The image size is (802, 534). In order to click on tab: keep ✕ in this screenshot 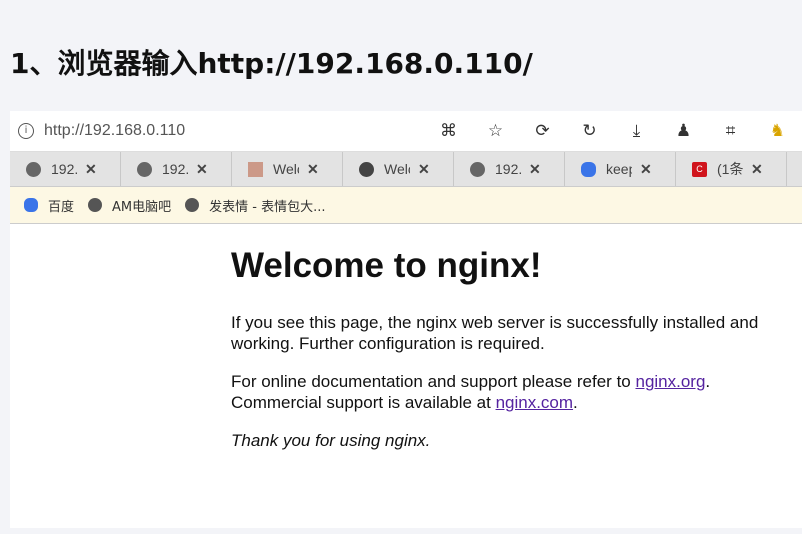, I will do `click(620, 169)`.